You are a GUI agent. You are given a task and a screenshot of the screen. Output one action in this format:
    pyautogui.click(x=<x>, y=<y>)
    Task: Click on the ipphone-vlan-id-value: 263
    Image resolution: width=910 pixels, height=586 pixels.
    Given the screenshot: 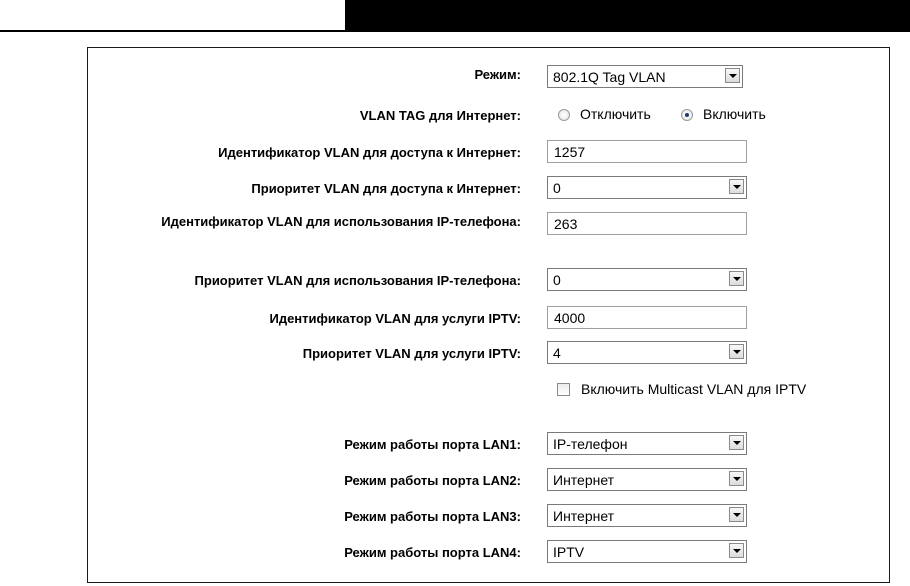 What is the action you would take?
    pyautogui.click(x=566, y=224)
    